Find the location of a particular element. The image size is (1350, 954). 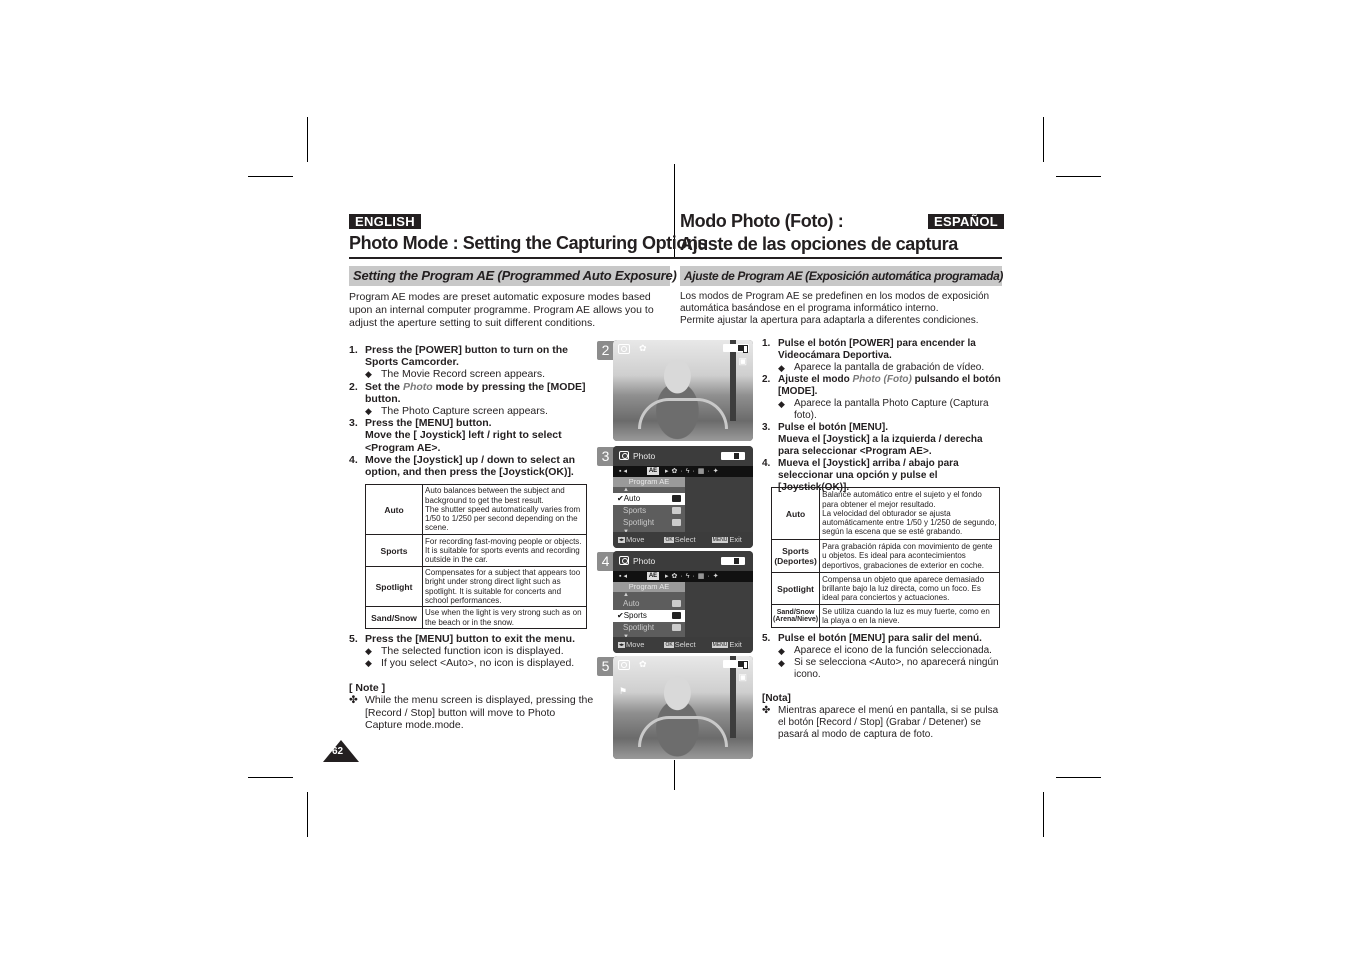

step-bullet: ◆ The Photo Capture screen appears. is located at coordinates (456, 411).